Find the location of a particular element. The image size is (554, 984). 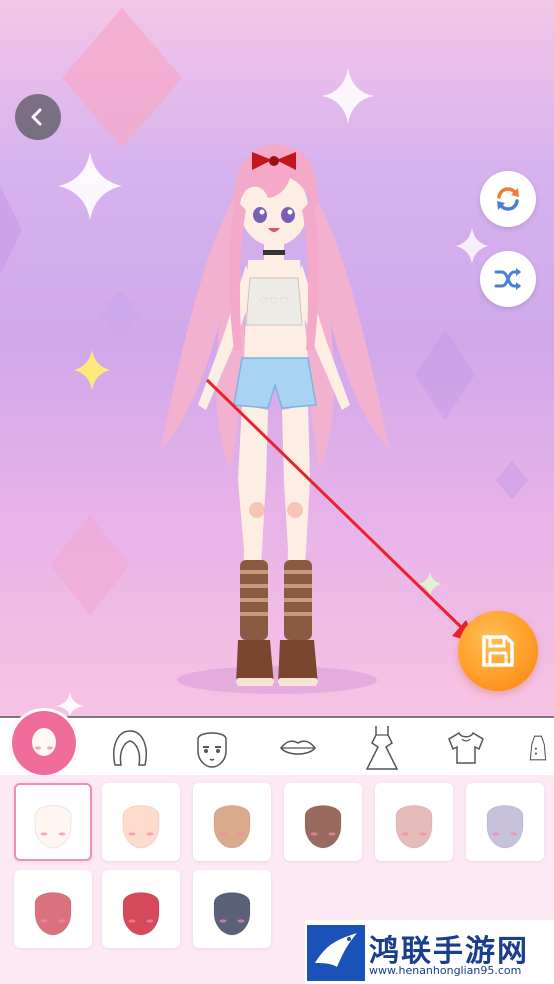

shuffle-button is located at coordinates (508, 279).